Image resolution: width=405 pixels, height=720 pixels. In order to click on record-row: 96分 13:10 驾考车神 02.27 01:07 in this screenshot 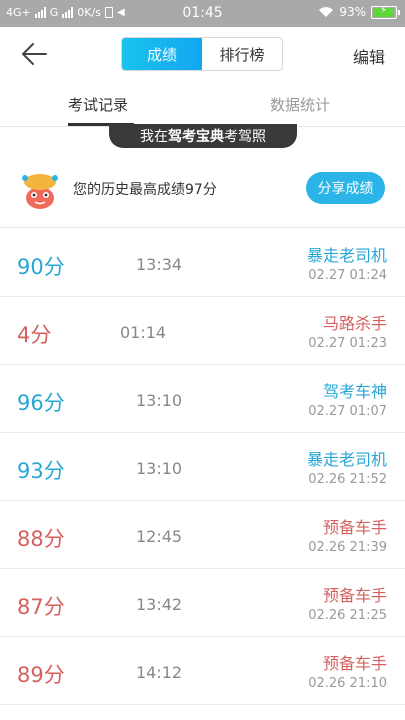, I will do `click(202, 399)`.